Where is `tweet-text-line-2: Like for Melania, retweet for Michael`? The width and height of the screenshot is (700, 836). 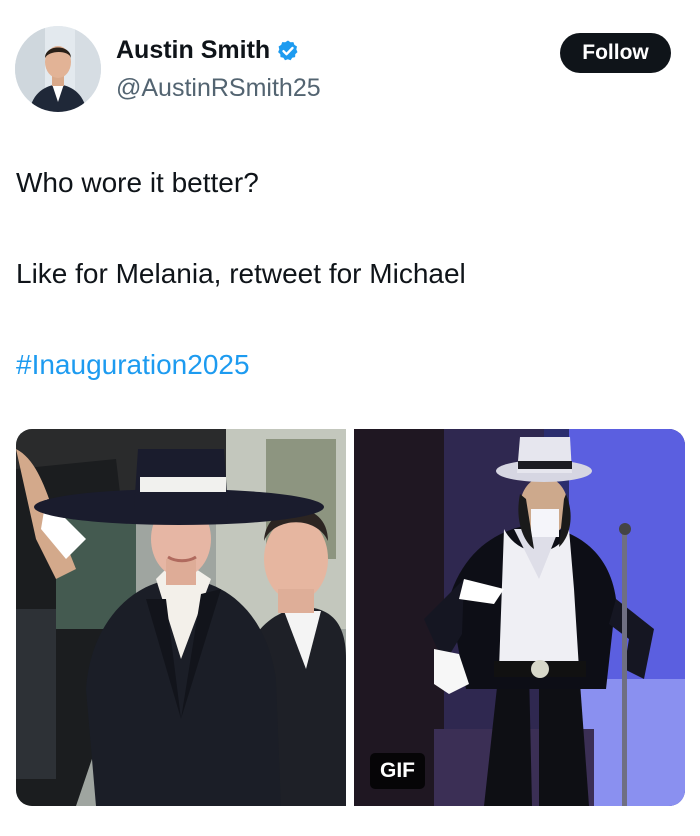
tweet-text-line-2: Like for Melania, retweet for Michael is located at coordinates (241, 273).